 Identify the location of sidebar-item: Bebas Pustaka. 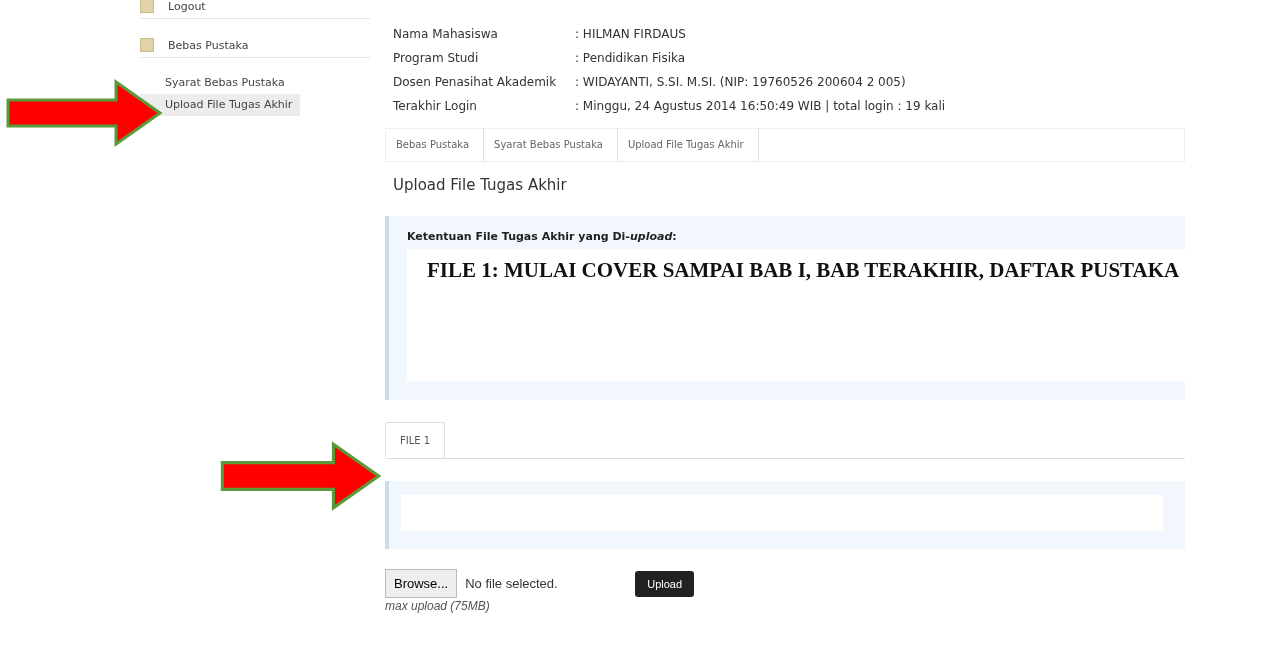
(208, 45).